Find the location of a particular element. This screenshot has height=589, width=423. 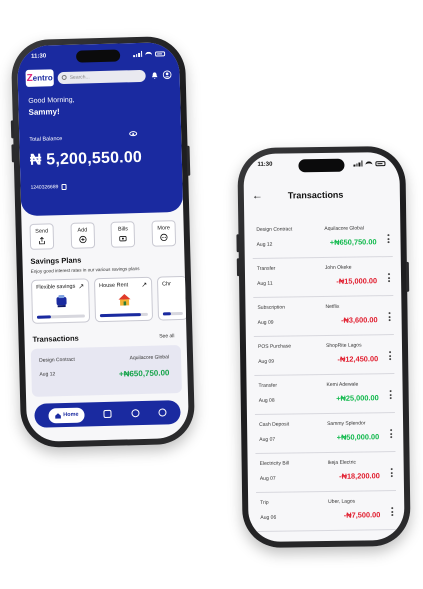

transactions-title: Transactions is located at coordinates (55, 338).